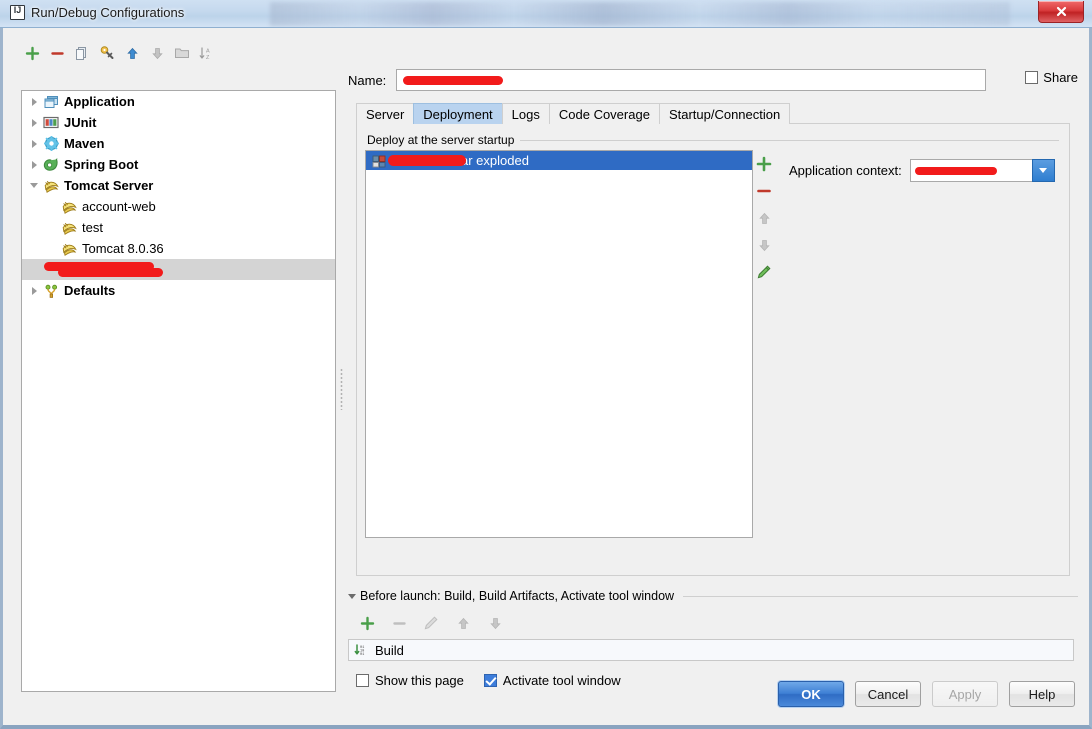 This screenshot has width=1092, height=729. What do you see at coordinates (101, 164) in the screenshot?
I see `tree-item-label: Spring Boot` at bounding box center [101, 164].